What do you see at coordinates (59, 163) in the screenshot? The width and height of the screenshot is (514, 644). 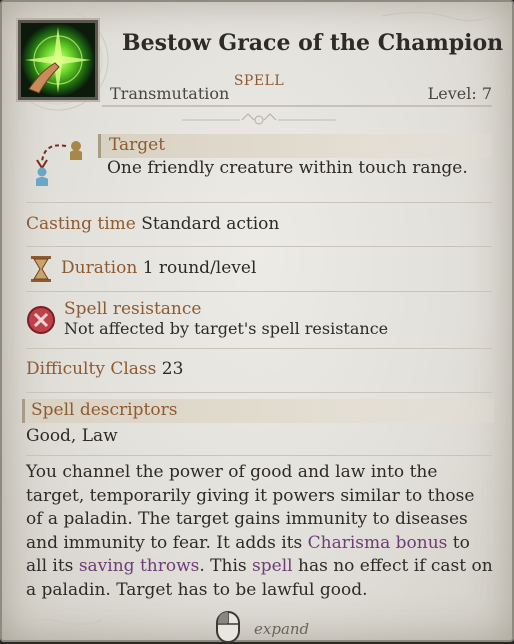 I see `target-touch-icon` at bounding box center [59, 163].